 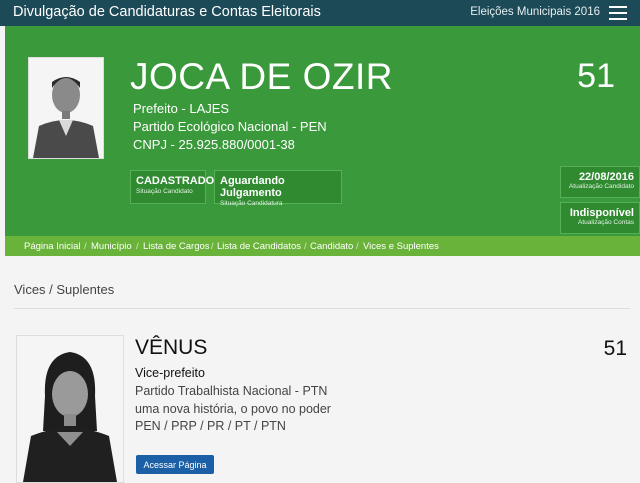 What do you see at coordinates (605, 222) in the screenshot?
I see `update-badge-label: Atualização Contas` at bounding box center [605, 222].